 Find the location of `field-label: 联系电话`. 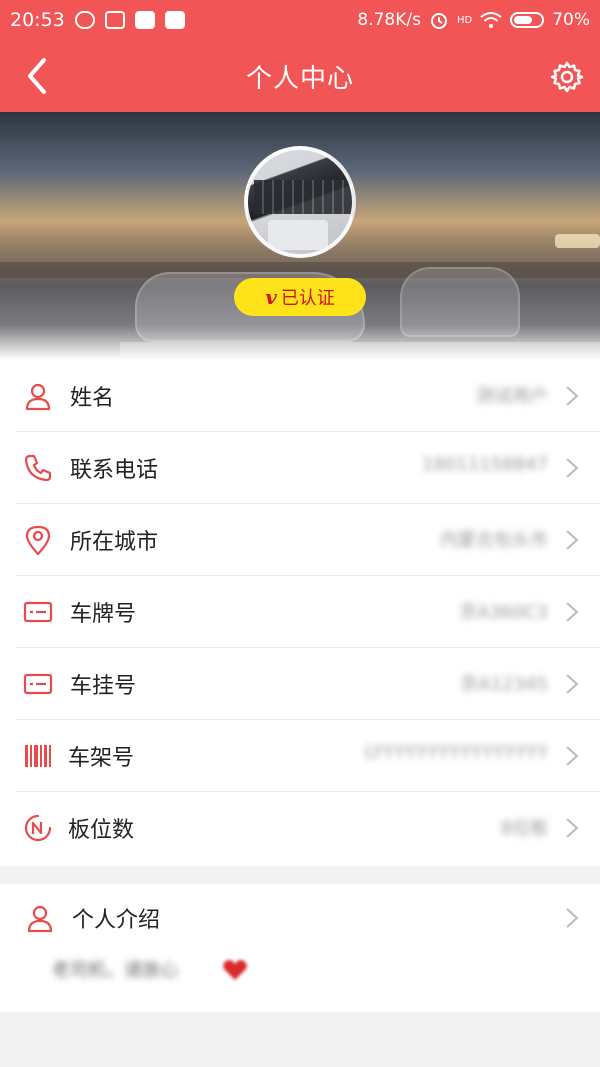

field-label: 联系电话 is located at coordinates (114, 470).